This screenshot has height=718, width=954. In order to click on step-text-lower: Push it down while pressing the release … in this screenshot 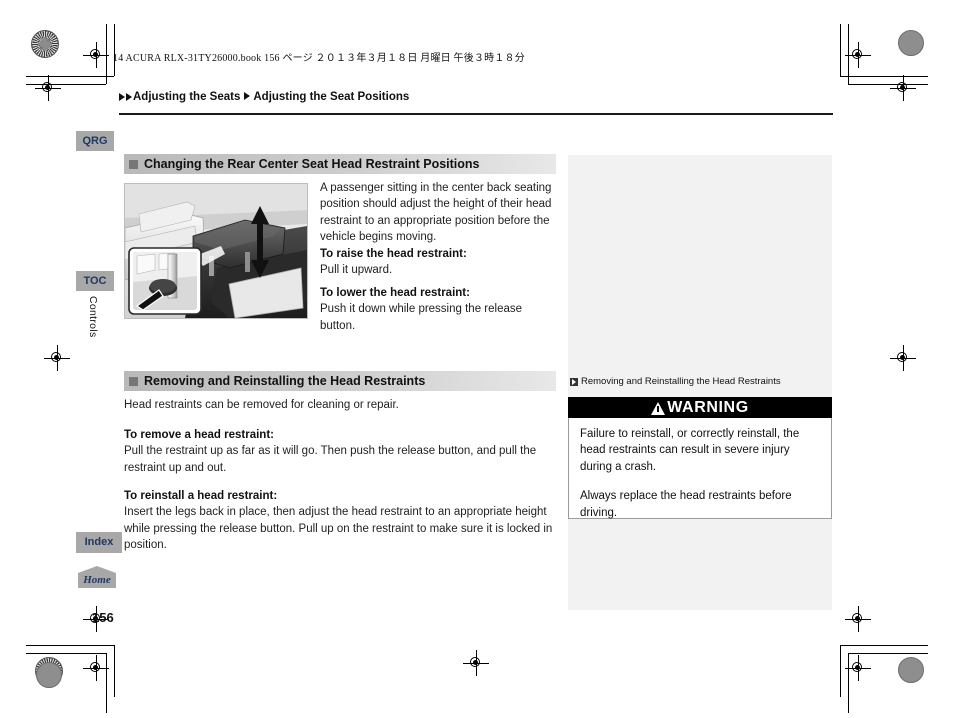, I will do `click(421, 317)`.